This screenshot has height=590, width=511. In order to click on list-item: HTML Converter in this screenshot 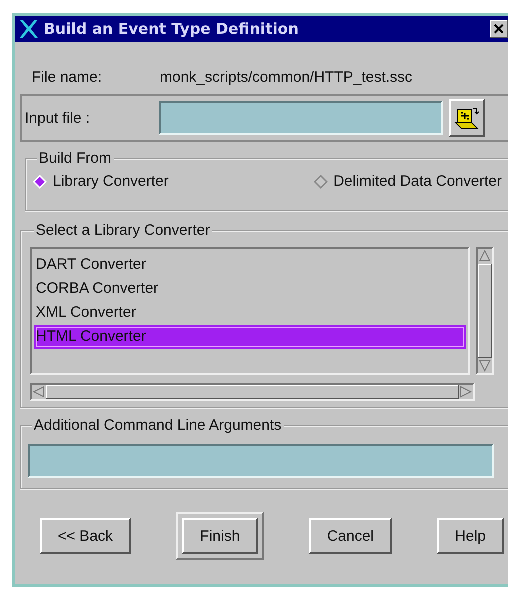, I will do `click(250, 337)`.